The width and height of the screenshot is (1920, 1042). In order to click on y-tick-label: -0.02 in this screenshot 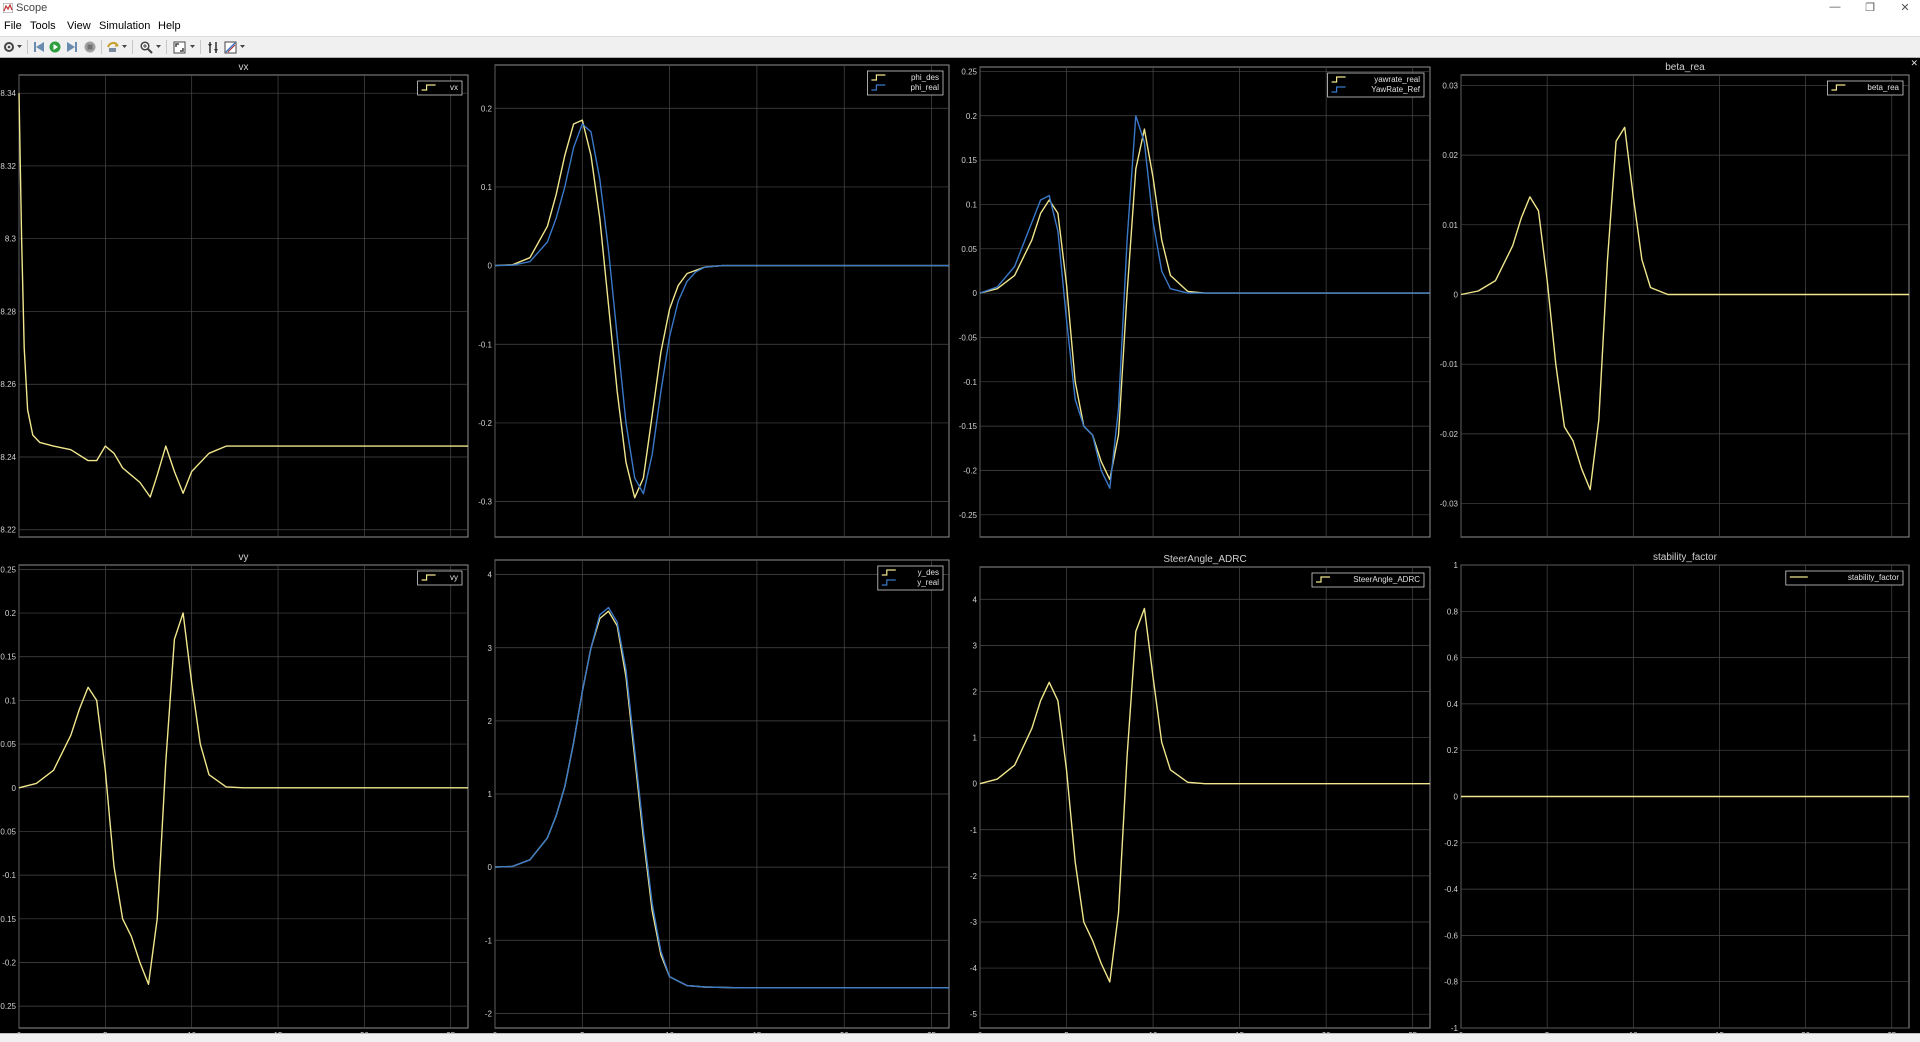, I will do `click(1449, 434)`.